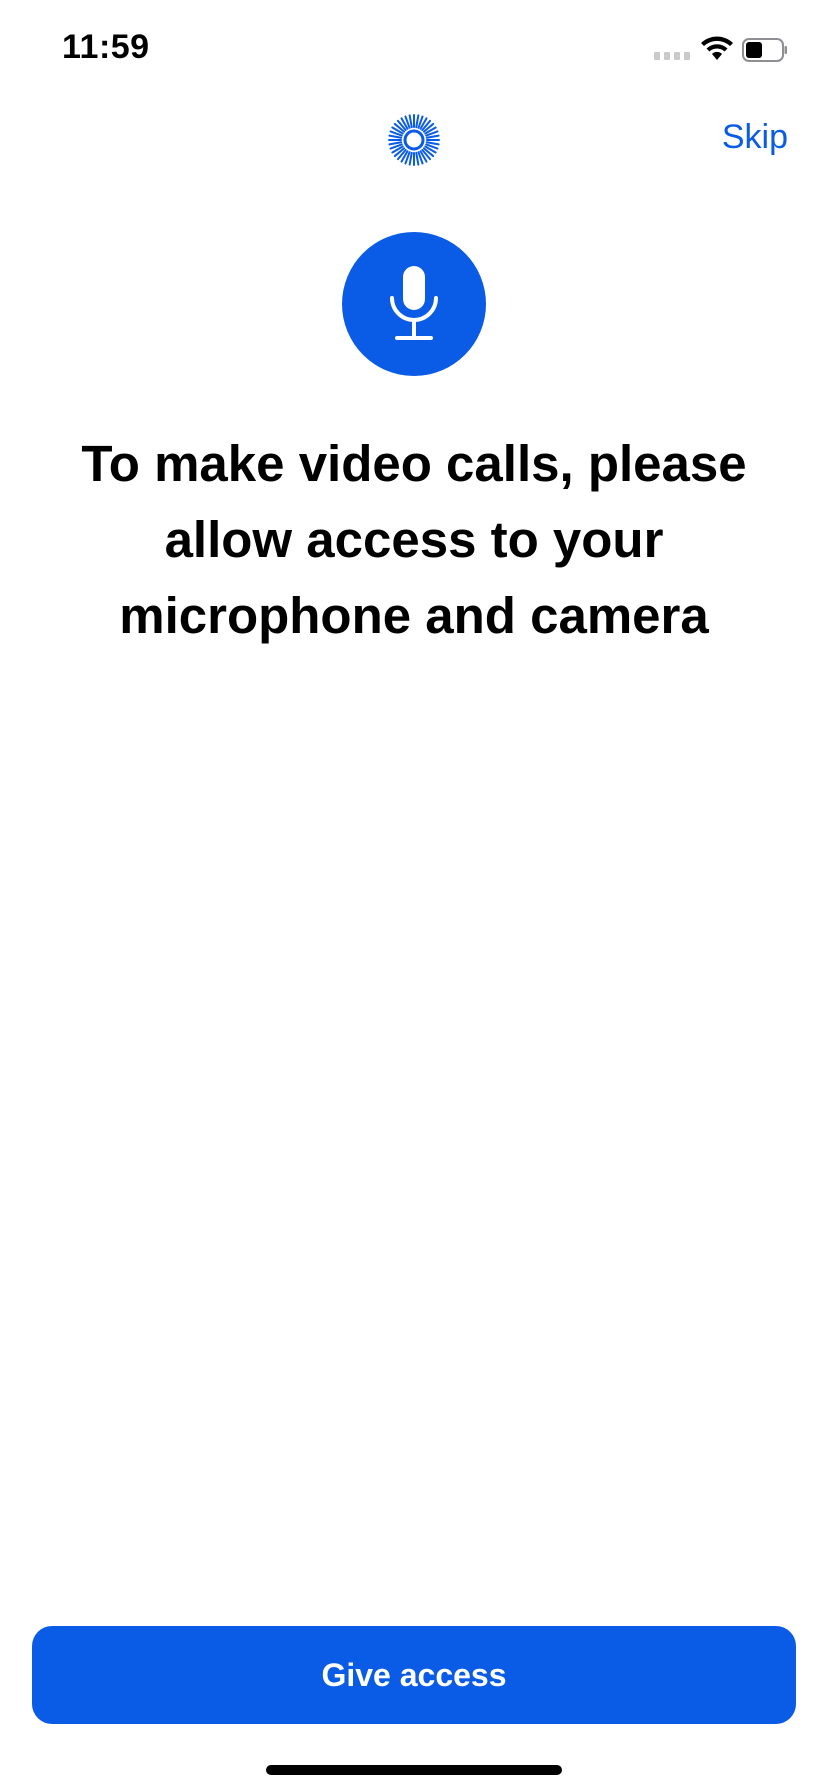  What do you see at coordinates (414, 1675) in the screenshot?
I see `give-access-button: Give access` at bounding box center [414, 1675].